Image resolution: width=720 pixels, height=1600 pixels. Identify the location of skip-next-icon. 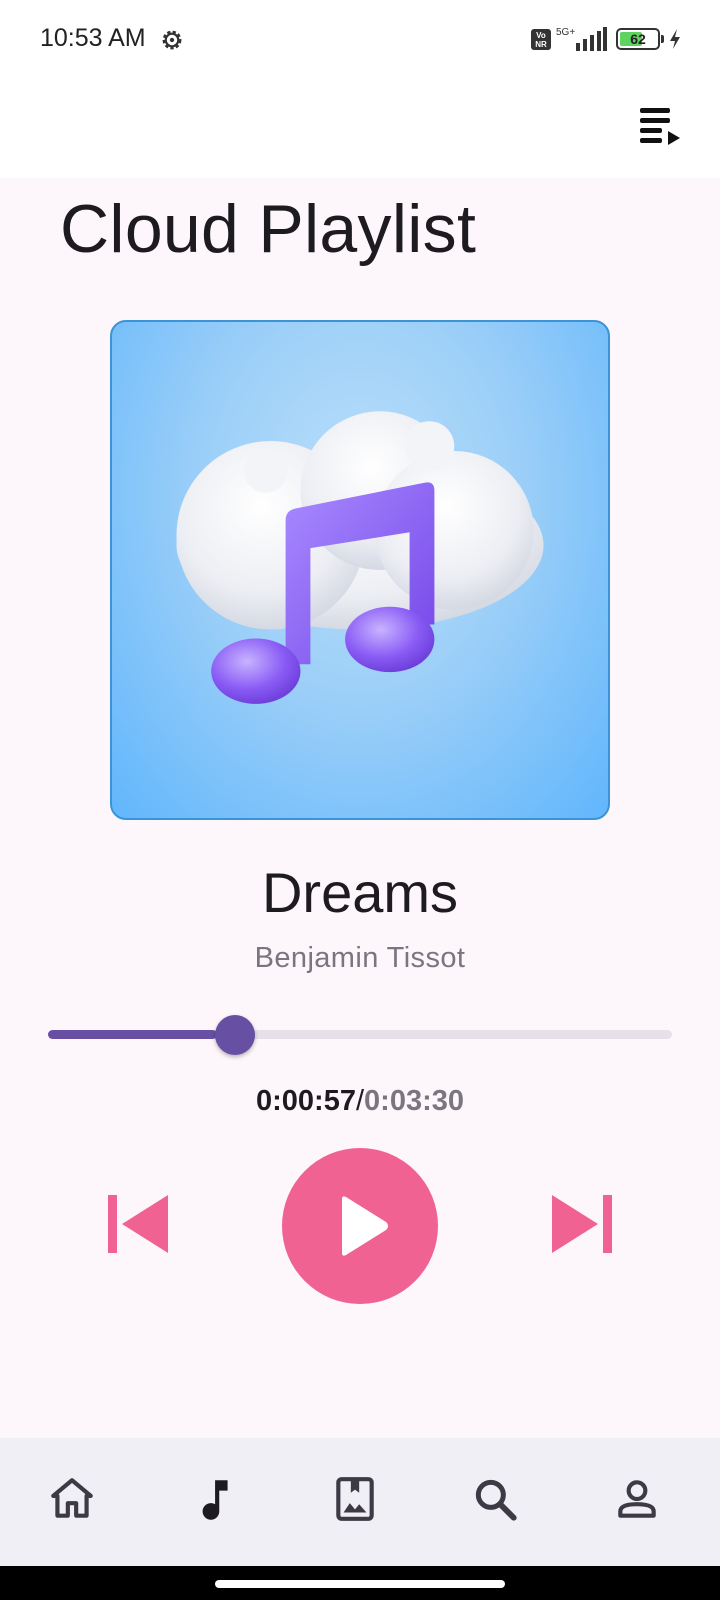
(582, 1224).